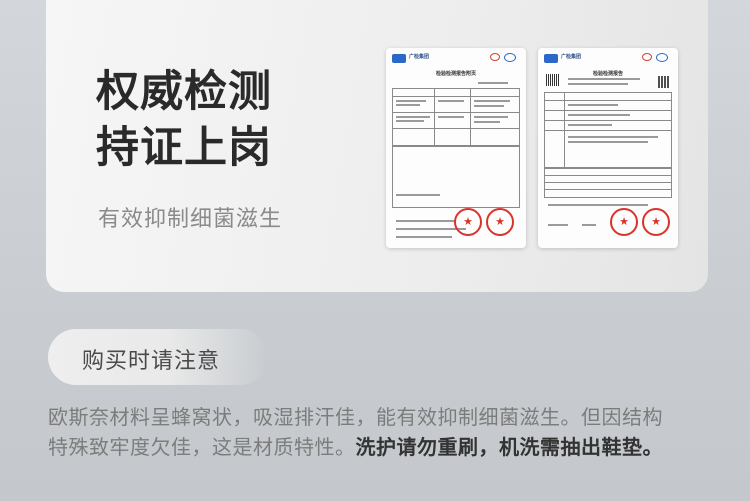 The height and width of the screenshot is (501, 750). Describe the element at coordinates (493, 83) in the screenshot. I see `report-number-line` at that location.